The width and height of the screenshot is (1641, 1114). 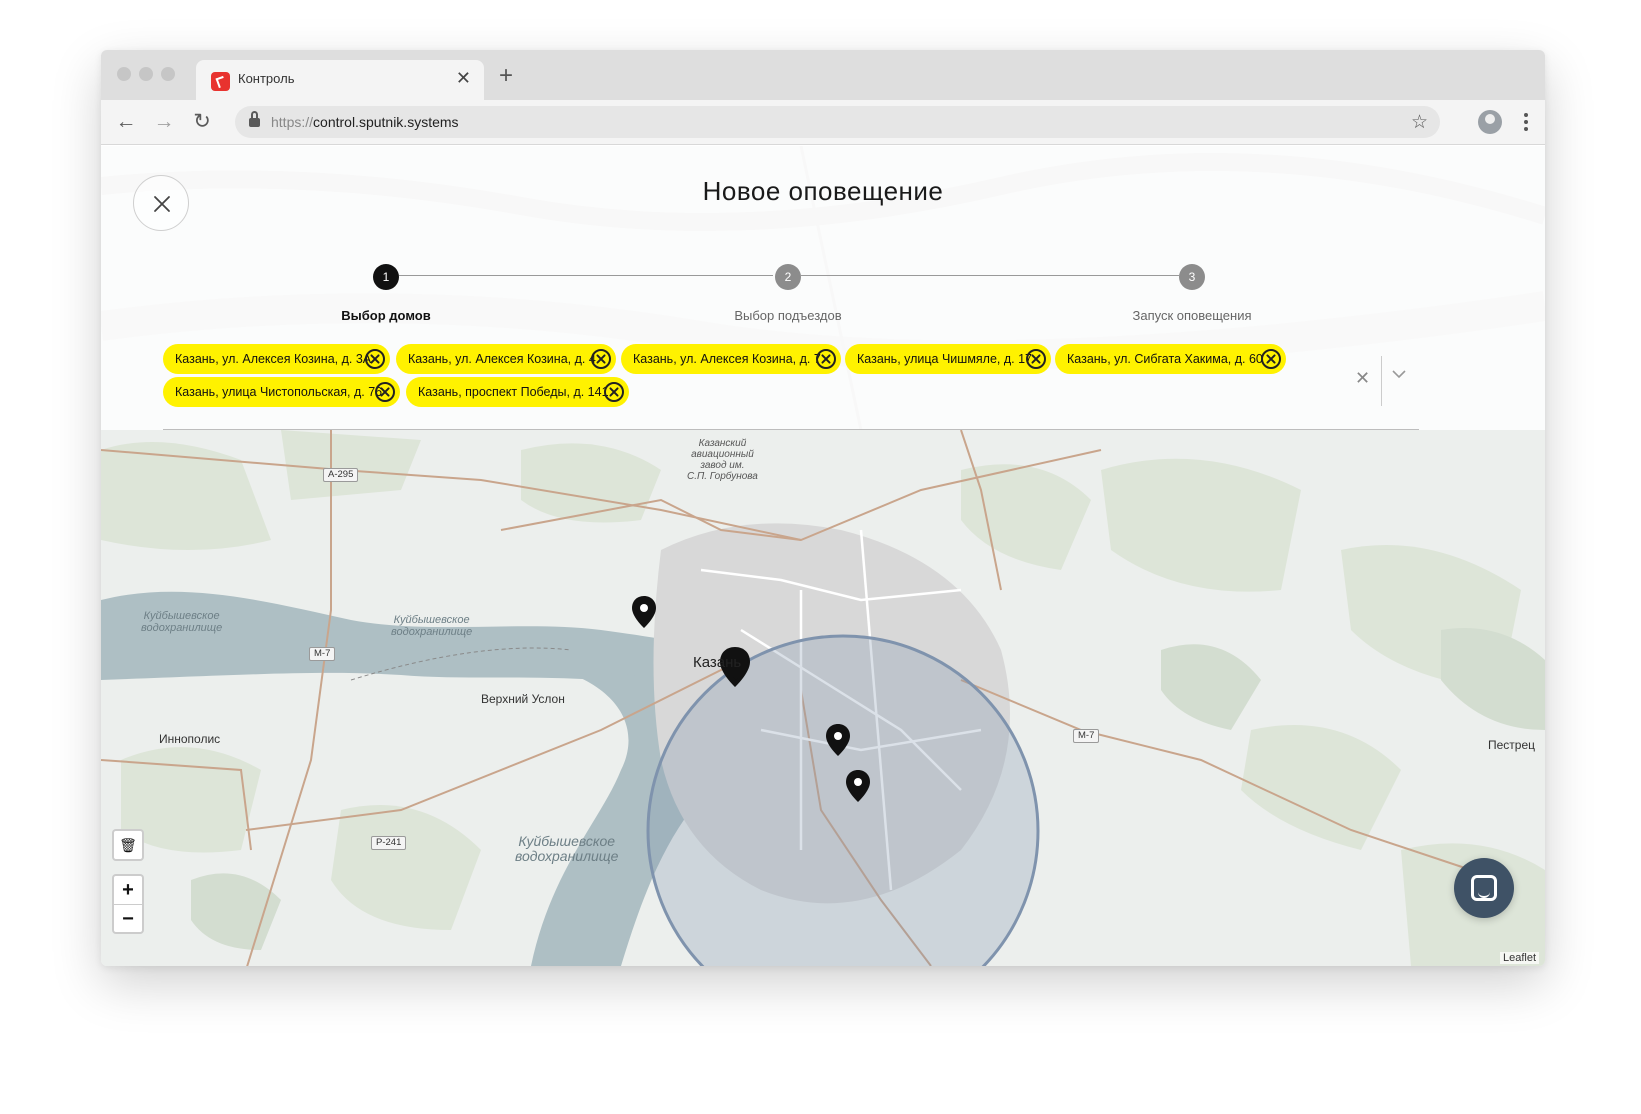 I want to click on step-3-indicator: 3, so click(x=1192, y=277).